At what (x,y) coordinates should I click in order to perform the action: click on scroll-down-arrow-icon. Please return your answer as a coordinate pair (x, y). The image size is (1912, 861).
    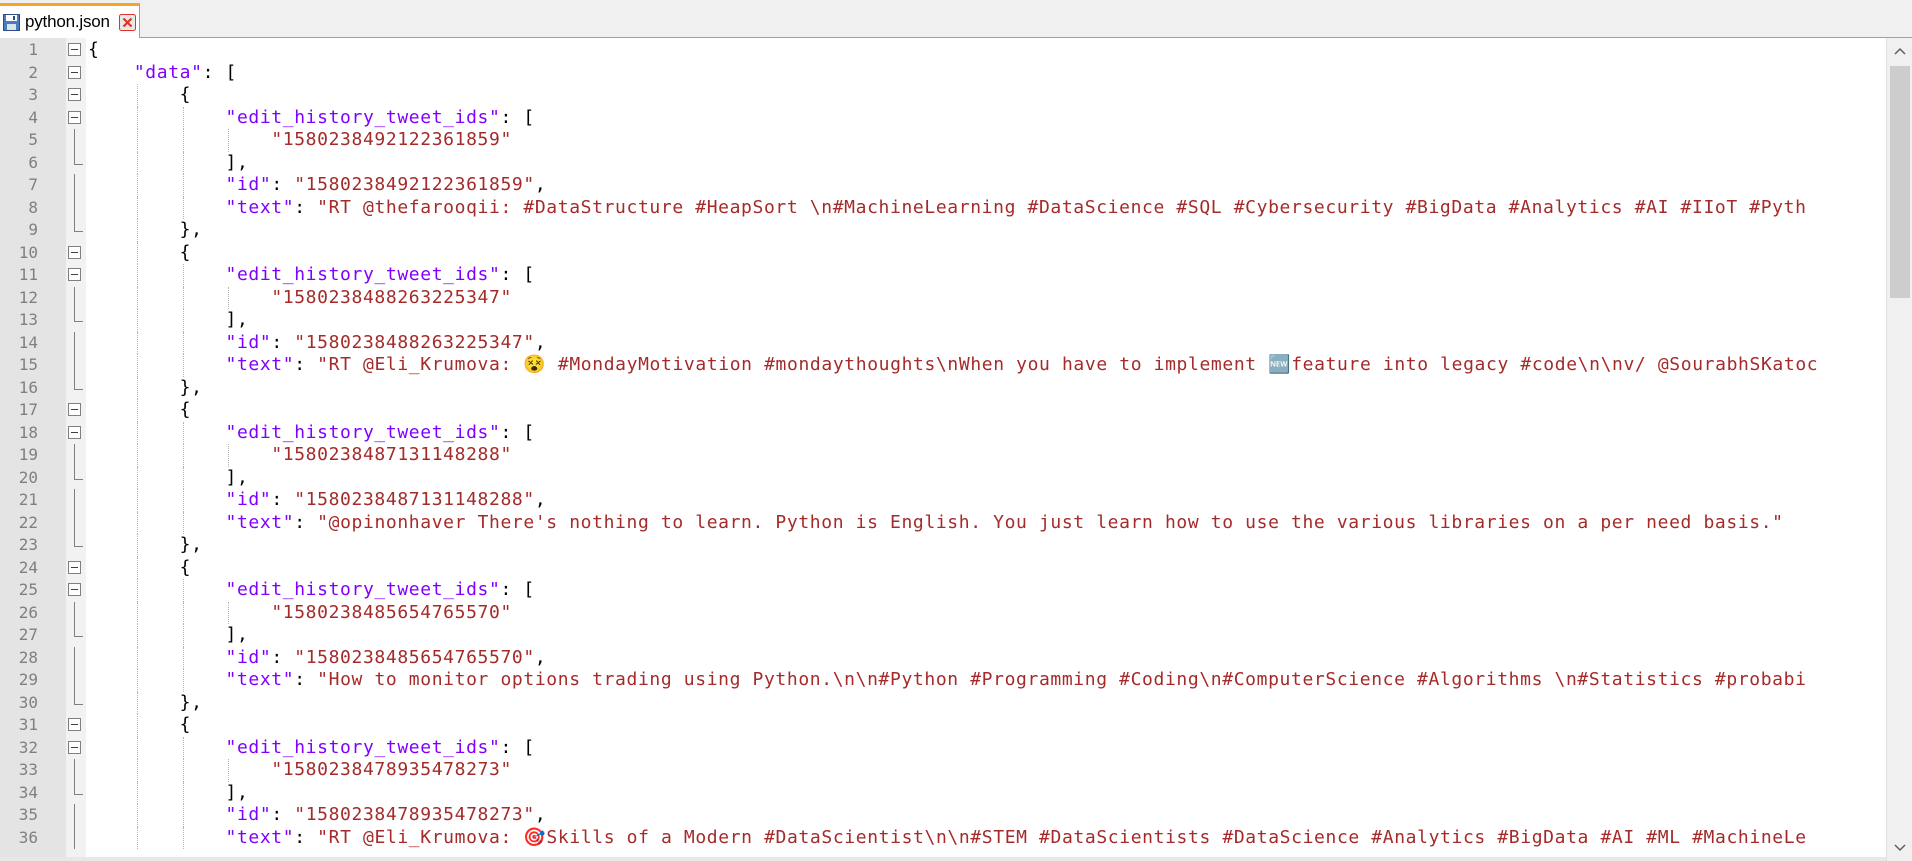
    Looking at the image, I should click on (1899, 848).